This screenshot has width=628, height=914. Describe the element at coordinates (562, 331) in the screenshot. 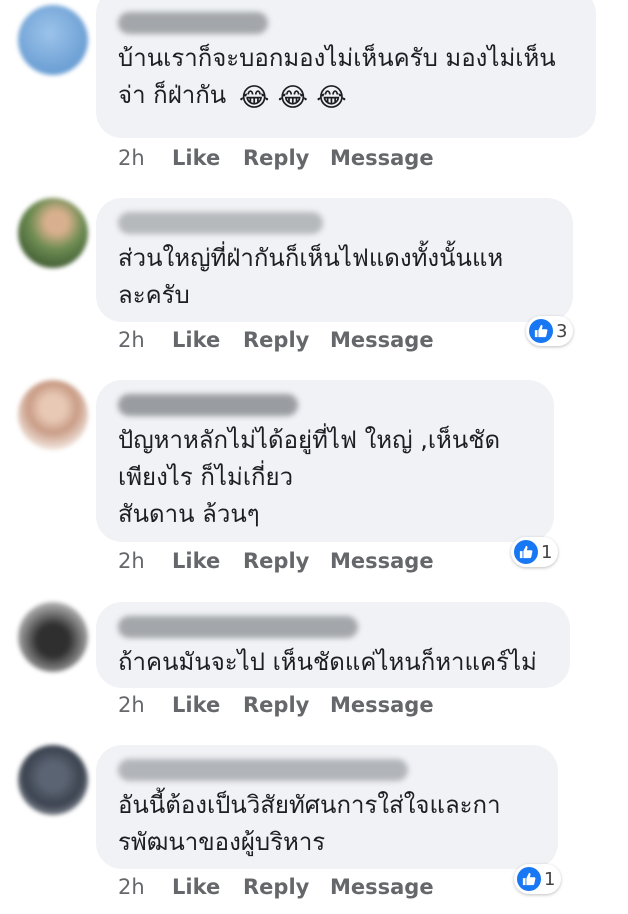

I see `reaction-number: 3` at that location.